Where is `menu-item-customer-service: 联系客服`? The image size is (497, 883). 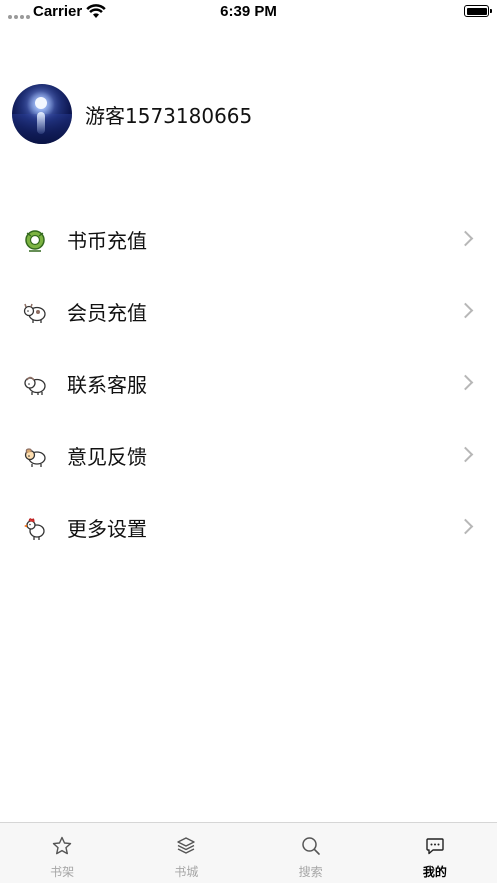 menu-item-customer-service: 联系客服 is located at coordinates (248, 384).